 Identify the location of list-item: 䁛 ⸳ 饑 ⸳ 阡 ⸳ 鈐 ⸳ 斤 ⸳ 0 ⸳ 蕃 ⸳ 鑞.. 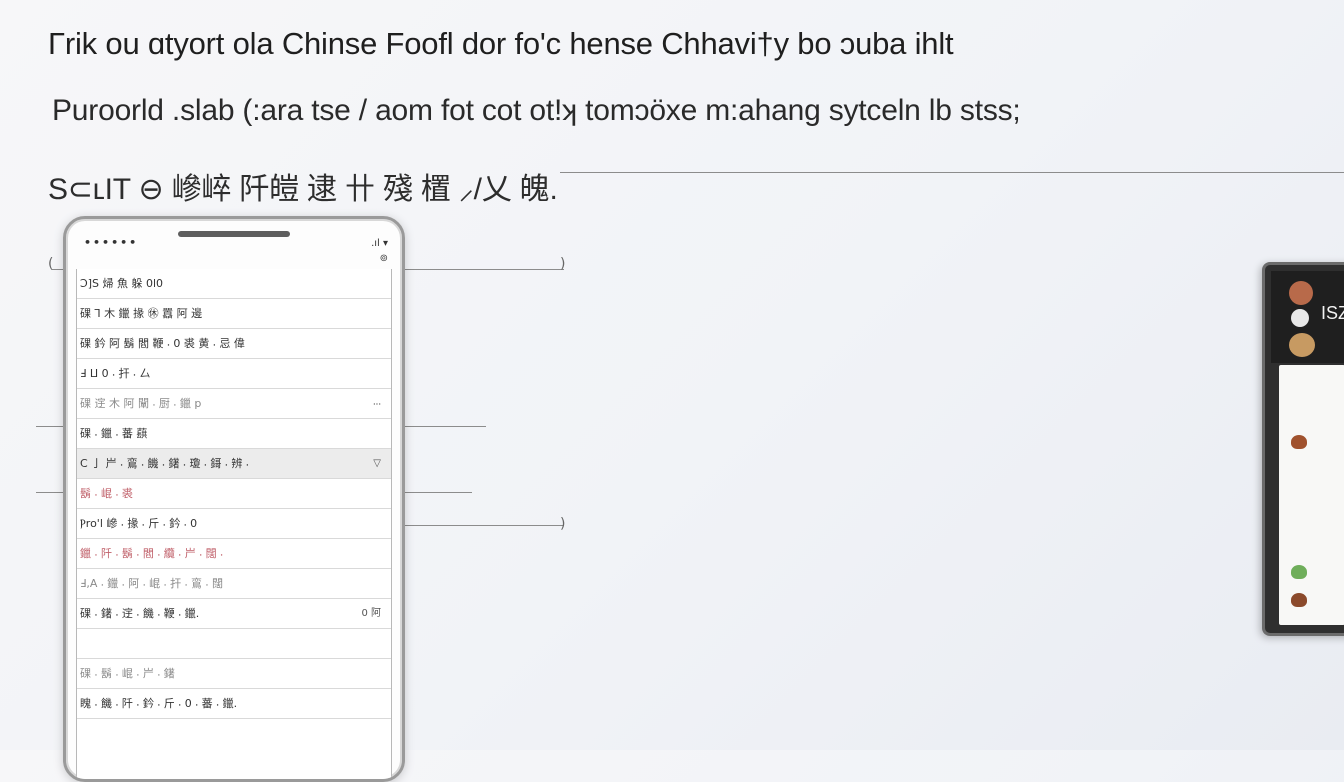
(234, 704).